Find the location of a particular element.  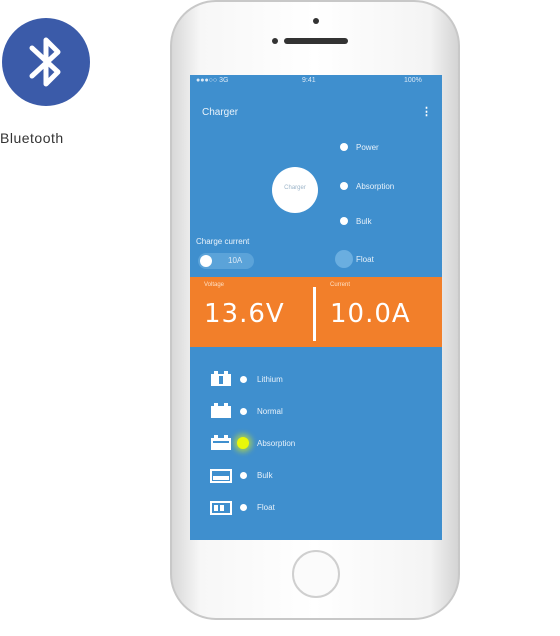

status-signal: ●●●○○ 3G is located at coordinates (212, 80).